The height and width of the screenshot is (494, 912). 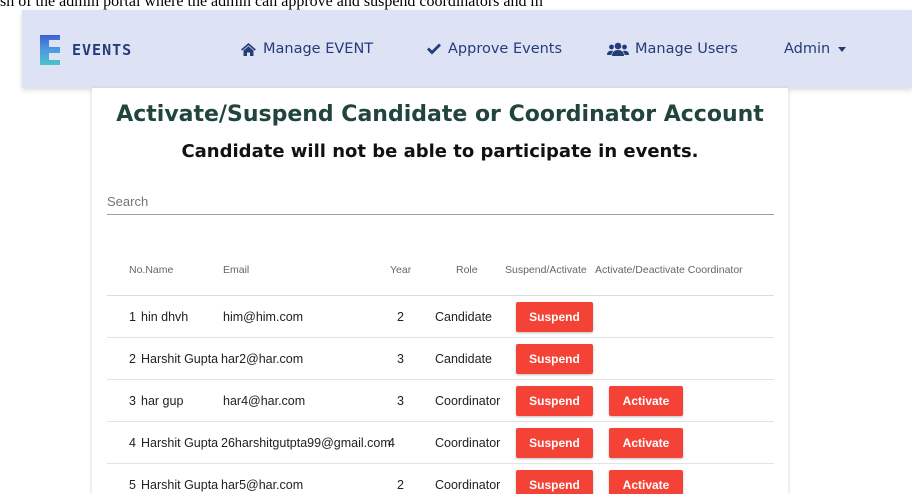 What do you see at coordinates (262, 485) in the screenshot?
I see `row-email: har5@har.com` at bounding box center [262, 485].